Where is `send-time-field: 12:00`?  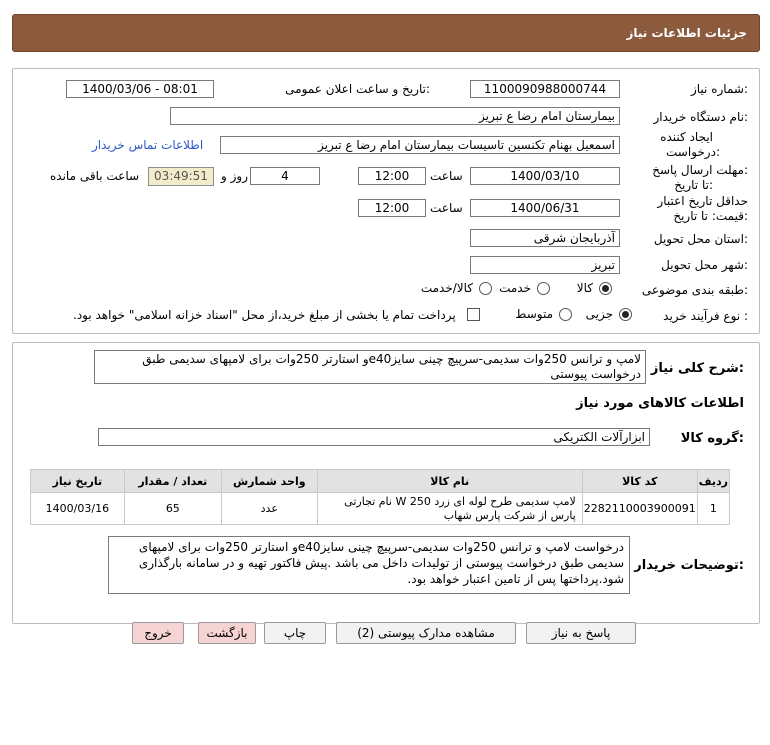 send-time-field: 12:00 is located at coordinates (392, 176).